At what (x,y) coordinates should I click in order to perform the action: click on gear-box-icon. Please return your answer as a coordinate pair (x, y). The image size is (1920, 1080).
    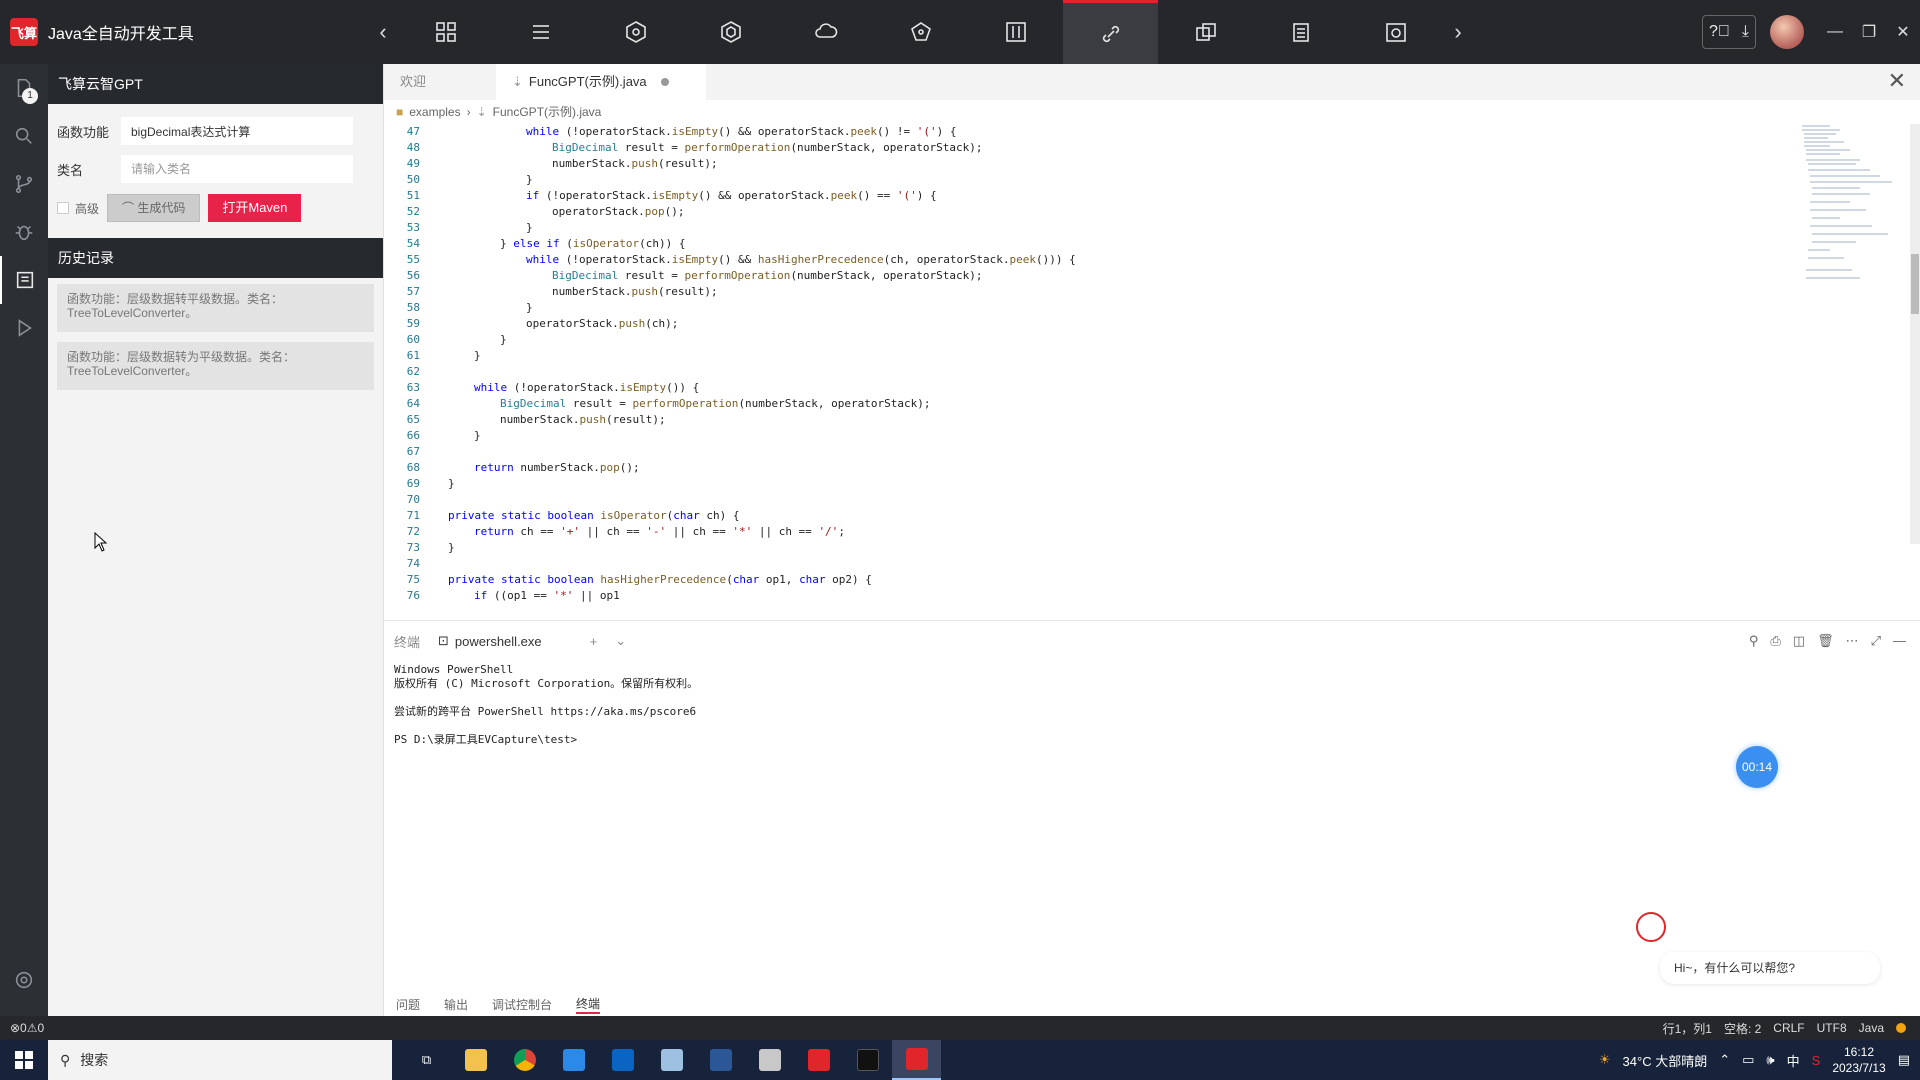
    Looking at the image, I should click on (1395, 32).